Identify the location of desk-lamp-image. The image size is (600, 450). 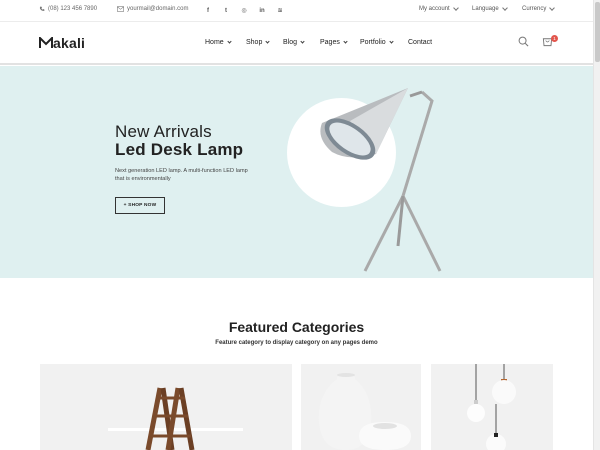
(381, 180).